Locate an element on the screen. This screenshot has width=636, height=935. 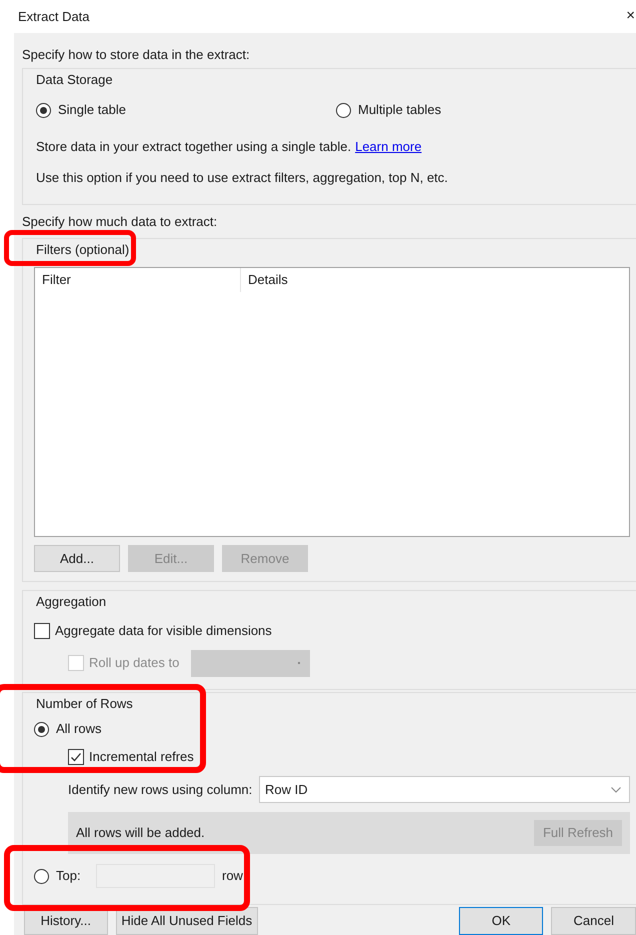
window-title: Extract Data is located at coordinates (54, 17).